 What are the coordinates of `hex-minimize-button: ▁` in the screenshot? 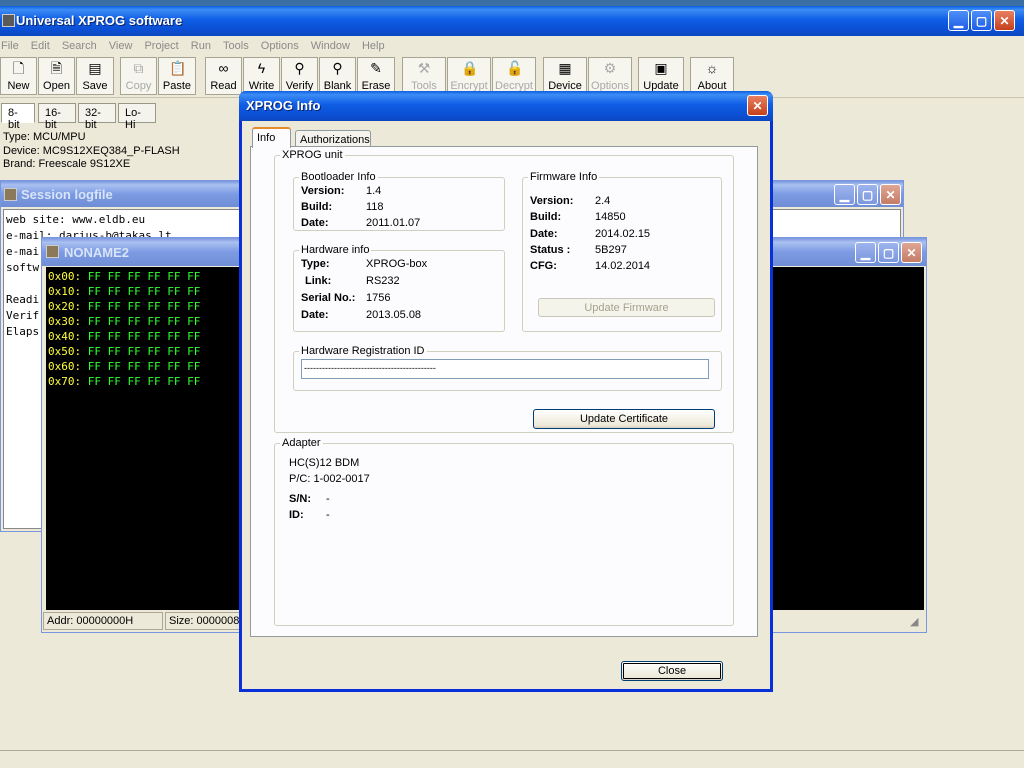 It's located at (865, 252).